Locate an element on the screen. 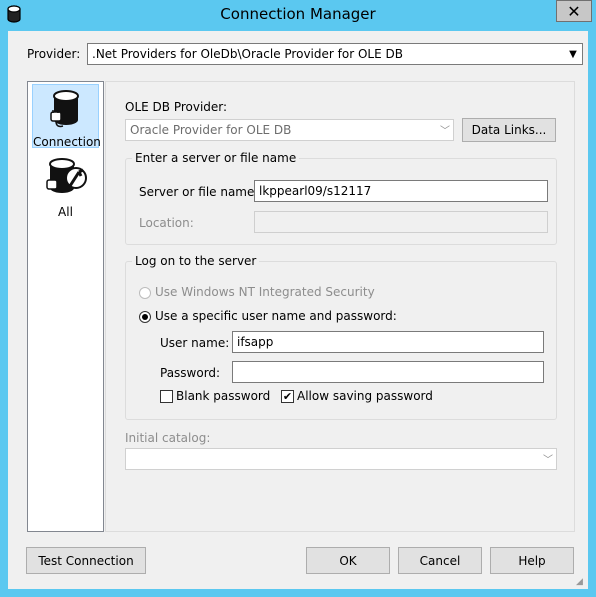 This screenshot has height=597, width=596. windows-security-label: Use Windows NT Integrated Security is located at coordinates (265, 292).